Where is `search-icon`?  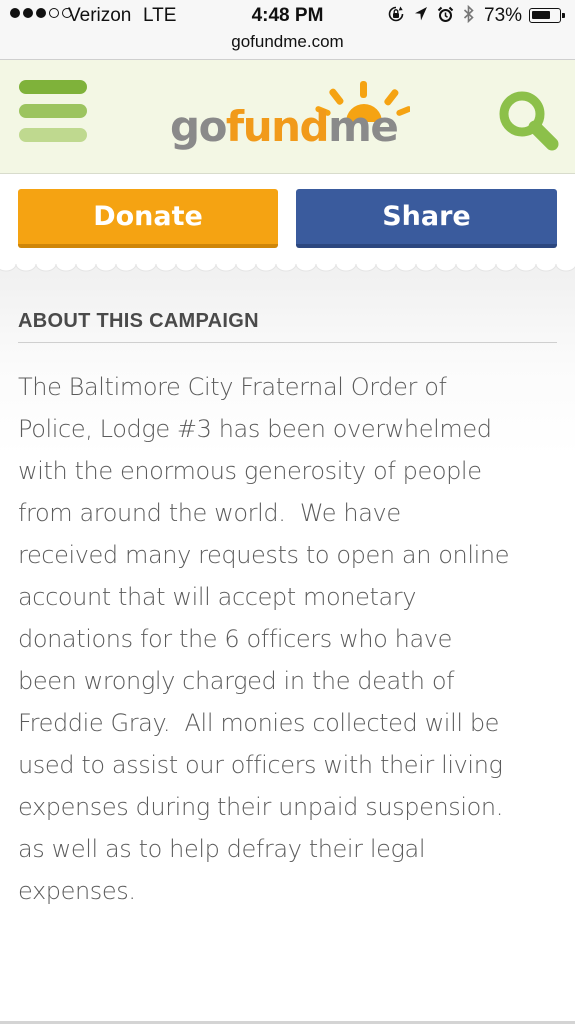
search-icon is located at coordinates (527, 119).